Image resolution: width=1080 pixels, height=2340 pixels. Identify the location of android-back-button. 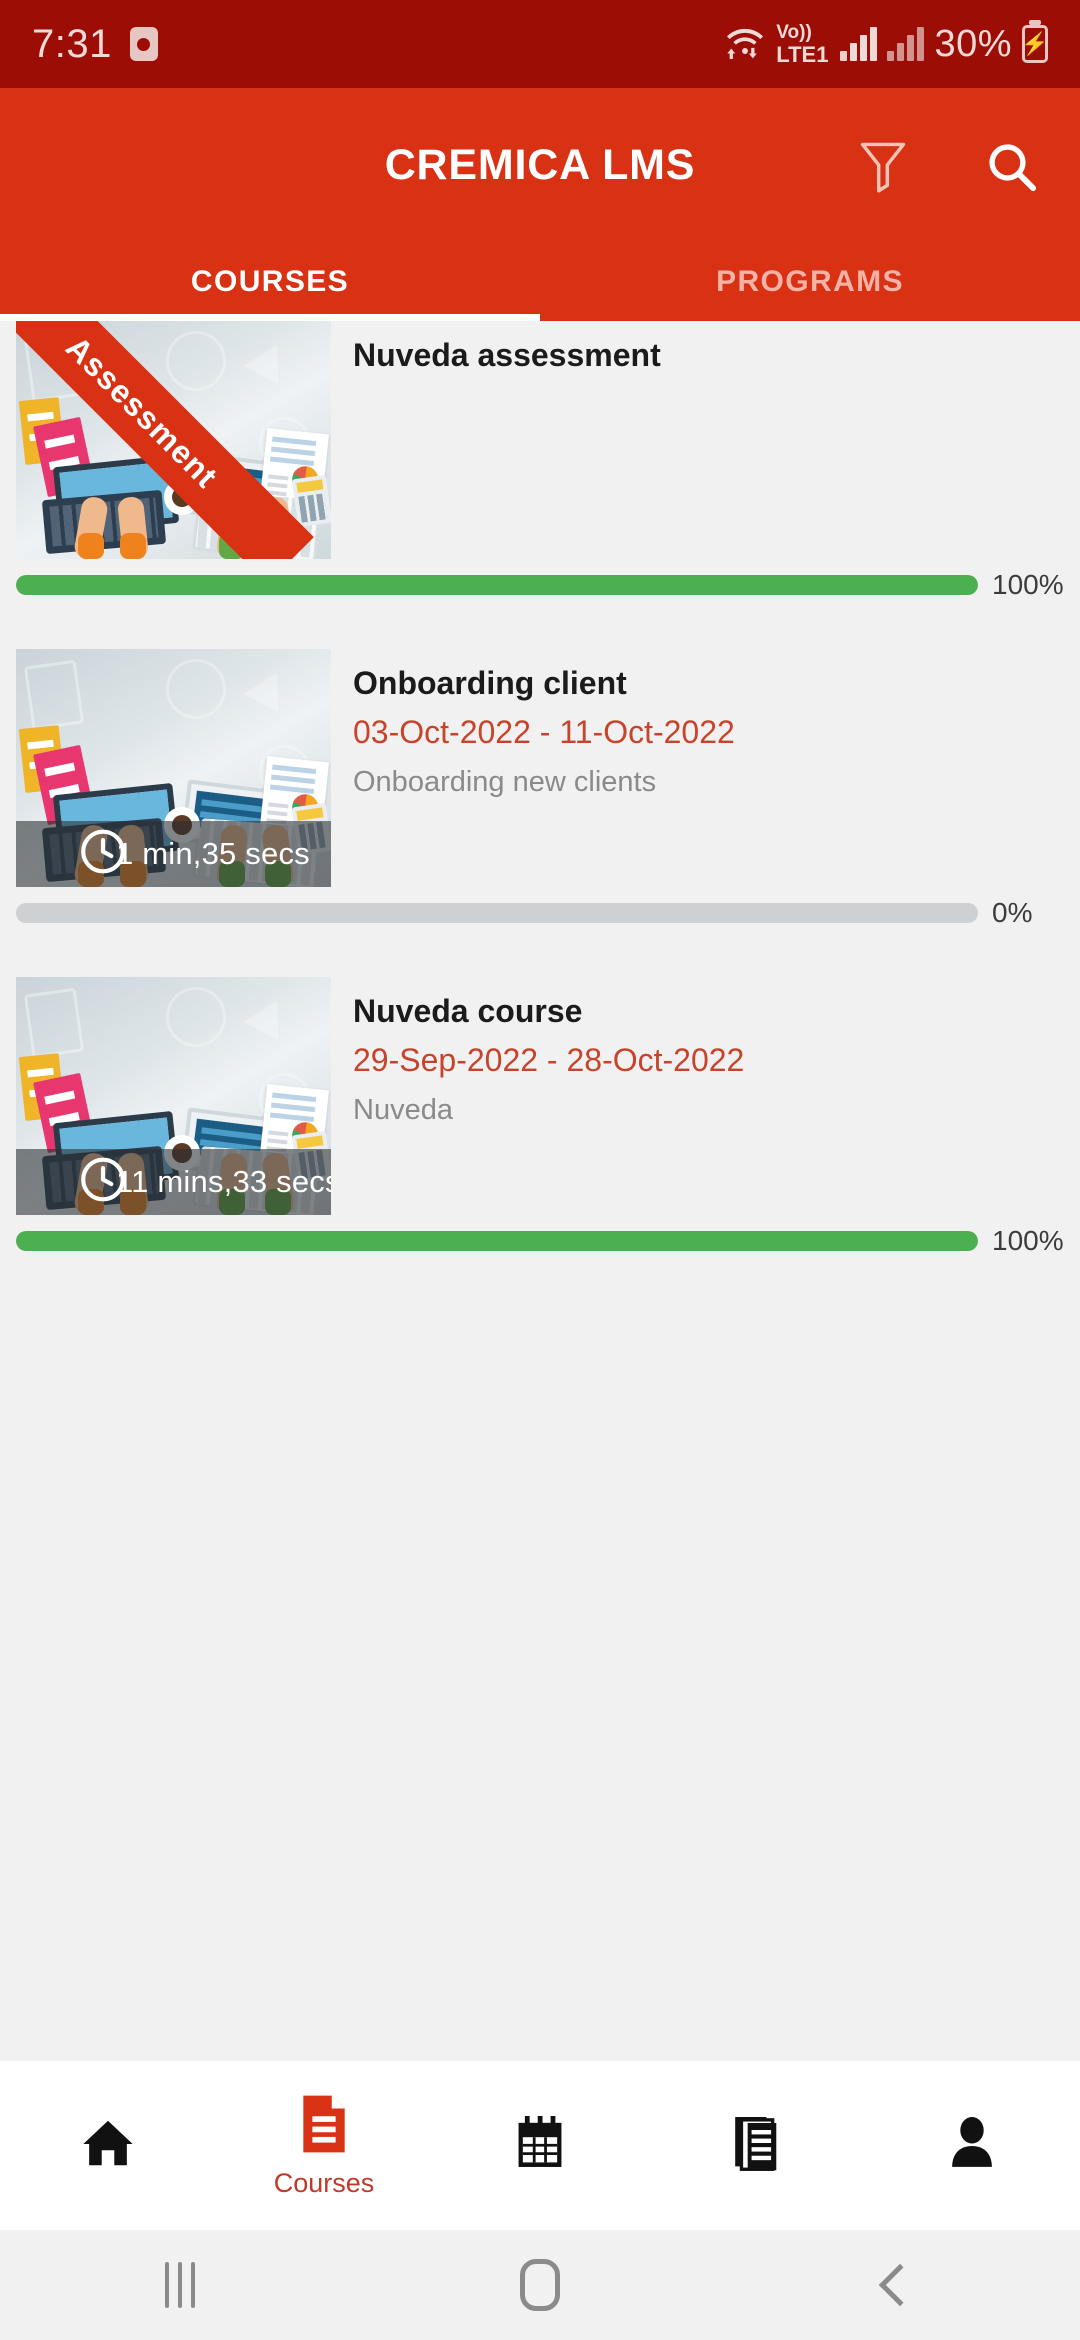
(900, 2285).